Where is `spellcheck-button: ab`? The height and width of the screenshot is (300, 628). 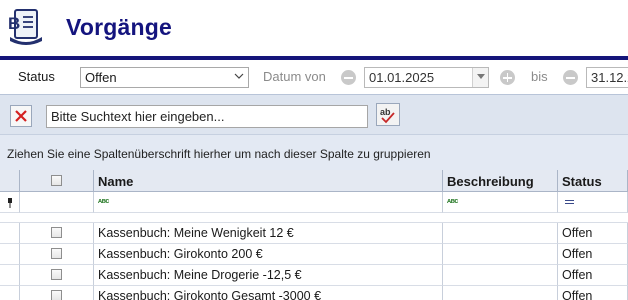
spellcheck-button: ab is located at coordinates (388, 114).